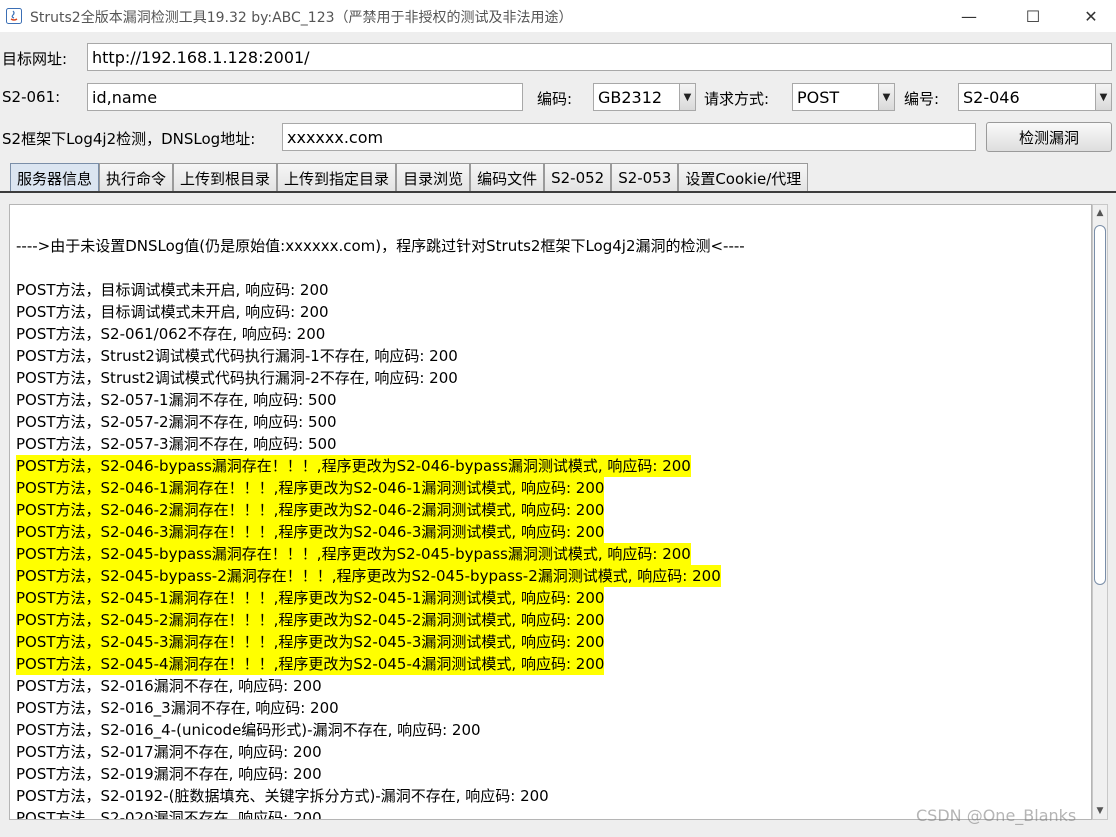 The image size is (1116, 837). I want to click on log-line: POST方法，Strust2调试模式代码执行漏洞-1不存在, 响应码: 200, so click(237, 356).